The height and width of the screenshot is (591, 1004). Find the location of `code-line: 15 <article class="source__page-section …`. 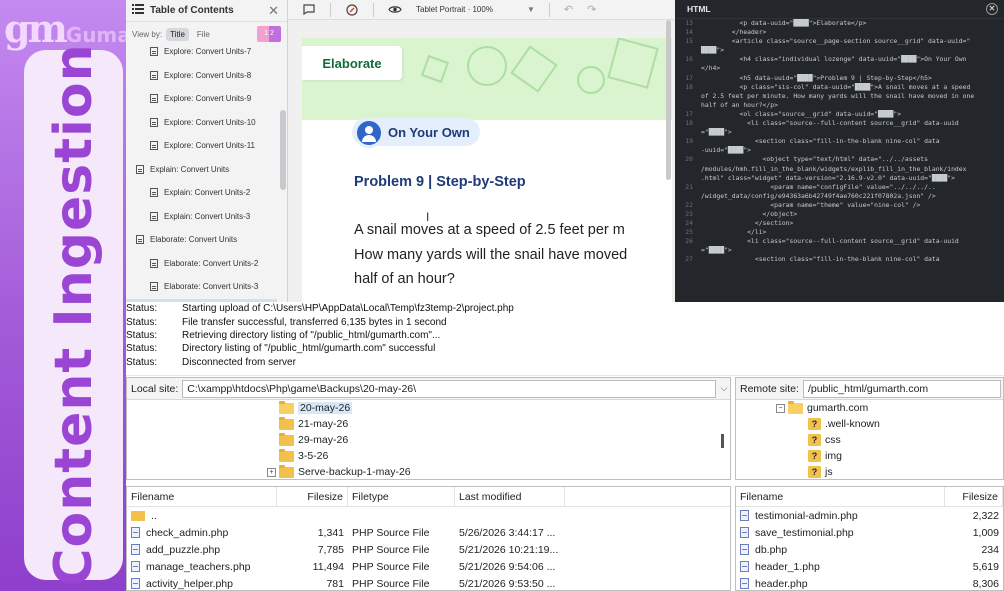

code-line: 15 <article class="source__page-section … is located at coordinates (839, 41).